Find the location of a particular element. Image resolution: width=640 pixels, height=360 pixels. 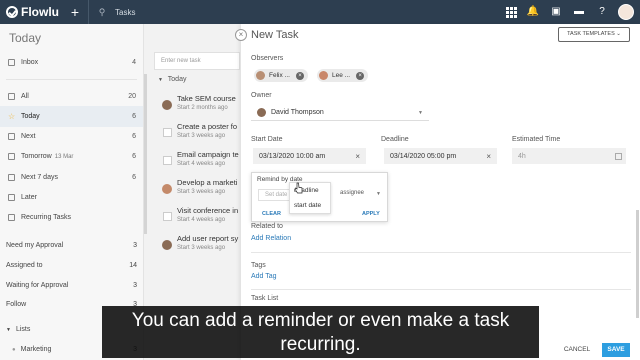

brand-name: Flowlu is located at coordinates (40, 12).